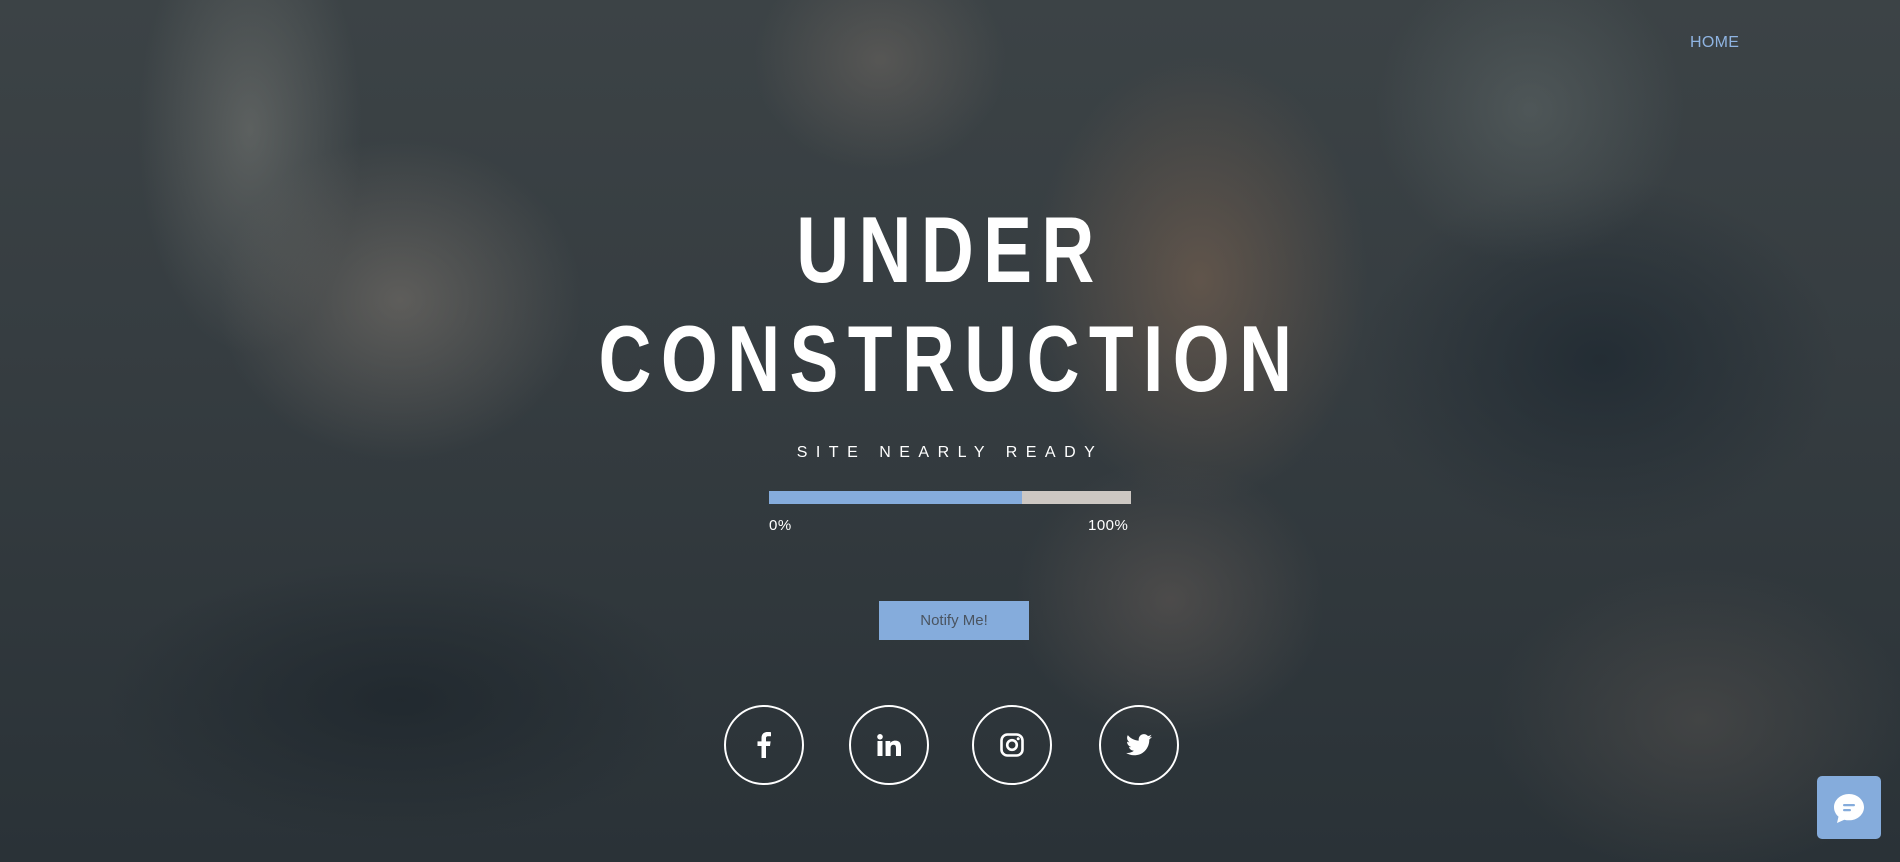 This screenshot has width=1900, height=862. Describe the element at coordinates (950, 452) in the screenshot. I see `hero-subtitle: SITE NEARLY READY` at that location.